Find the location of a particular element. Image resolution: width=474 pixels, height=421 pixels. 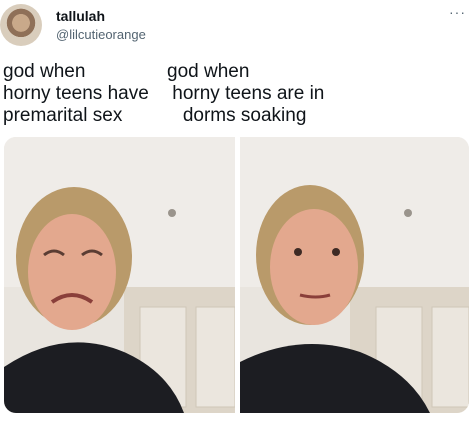

more-icon: ··· is located at coordinates (457, 12).